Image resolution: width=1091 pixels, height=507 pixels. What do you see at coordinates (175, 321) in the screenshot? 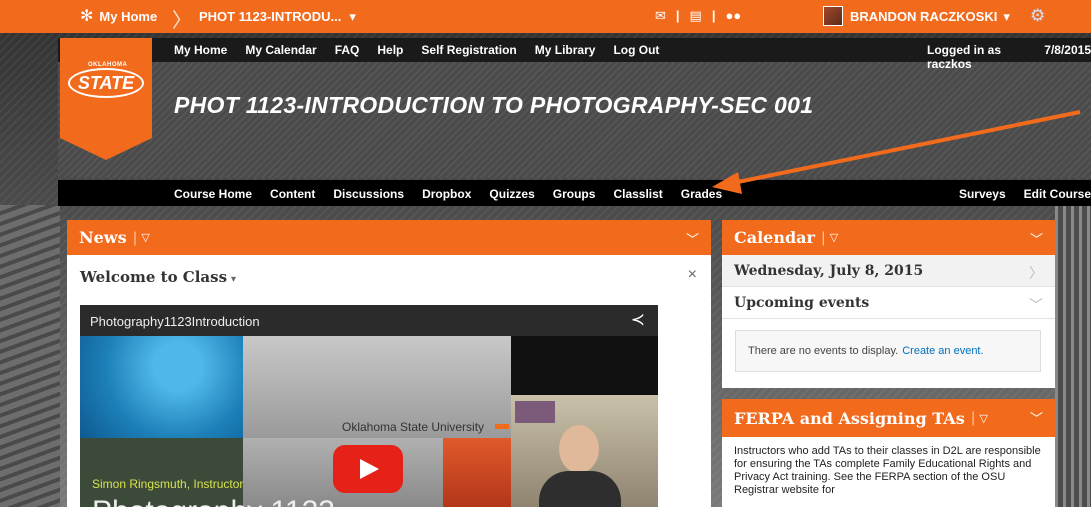
I see `video-title: Photography1123Introduction` at bounding box center [175, 321].